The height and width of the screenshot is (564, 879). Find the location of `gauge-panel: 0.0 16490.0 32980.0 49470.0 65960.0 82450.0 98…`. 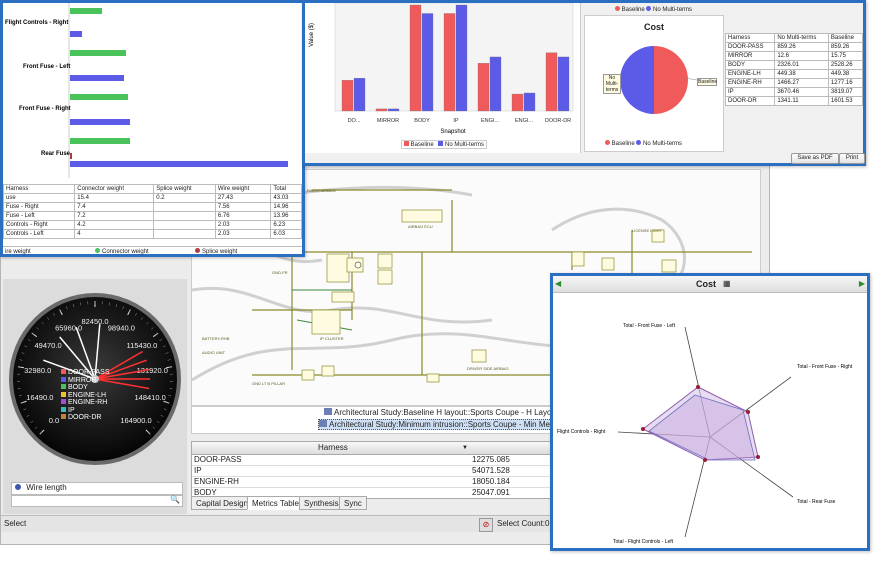

gauge-panel: 0.0 16490.0 32980.0 49470.0 65960.0 82450.0 98… is located at coordinates (95, 396).